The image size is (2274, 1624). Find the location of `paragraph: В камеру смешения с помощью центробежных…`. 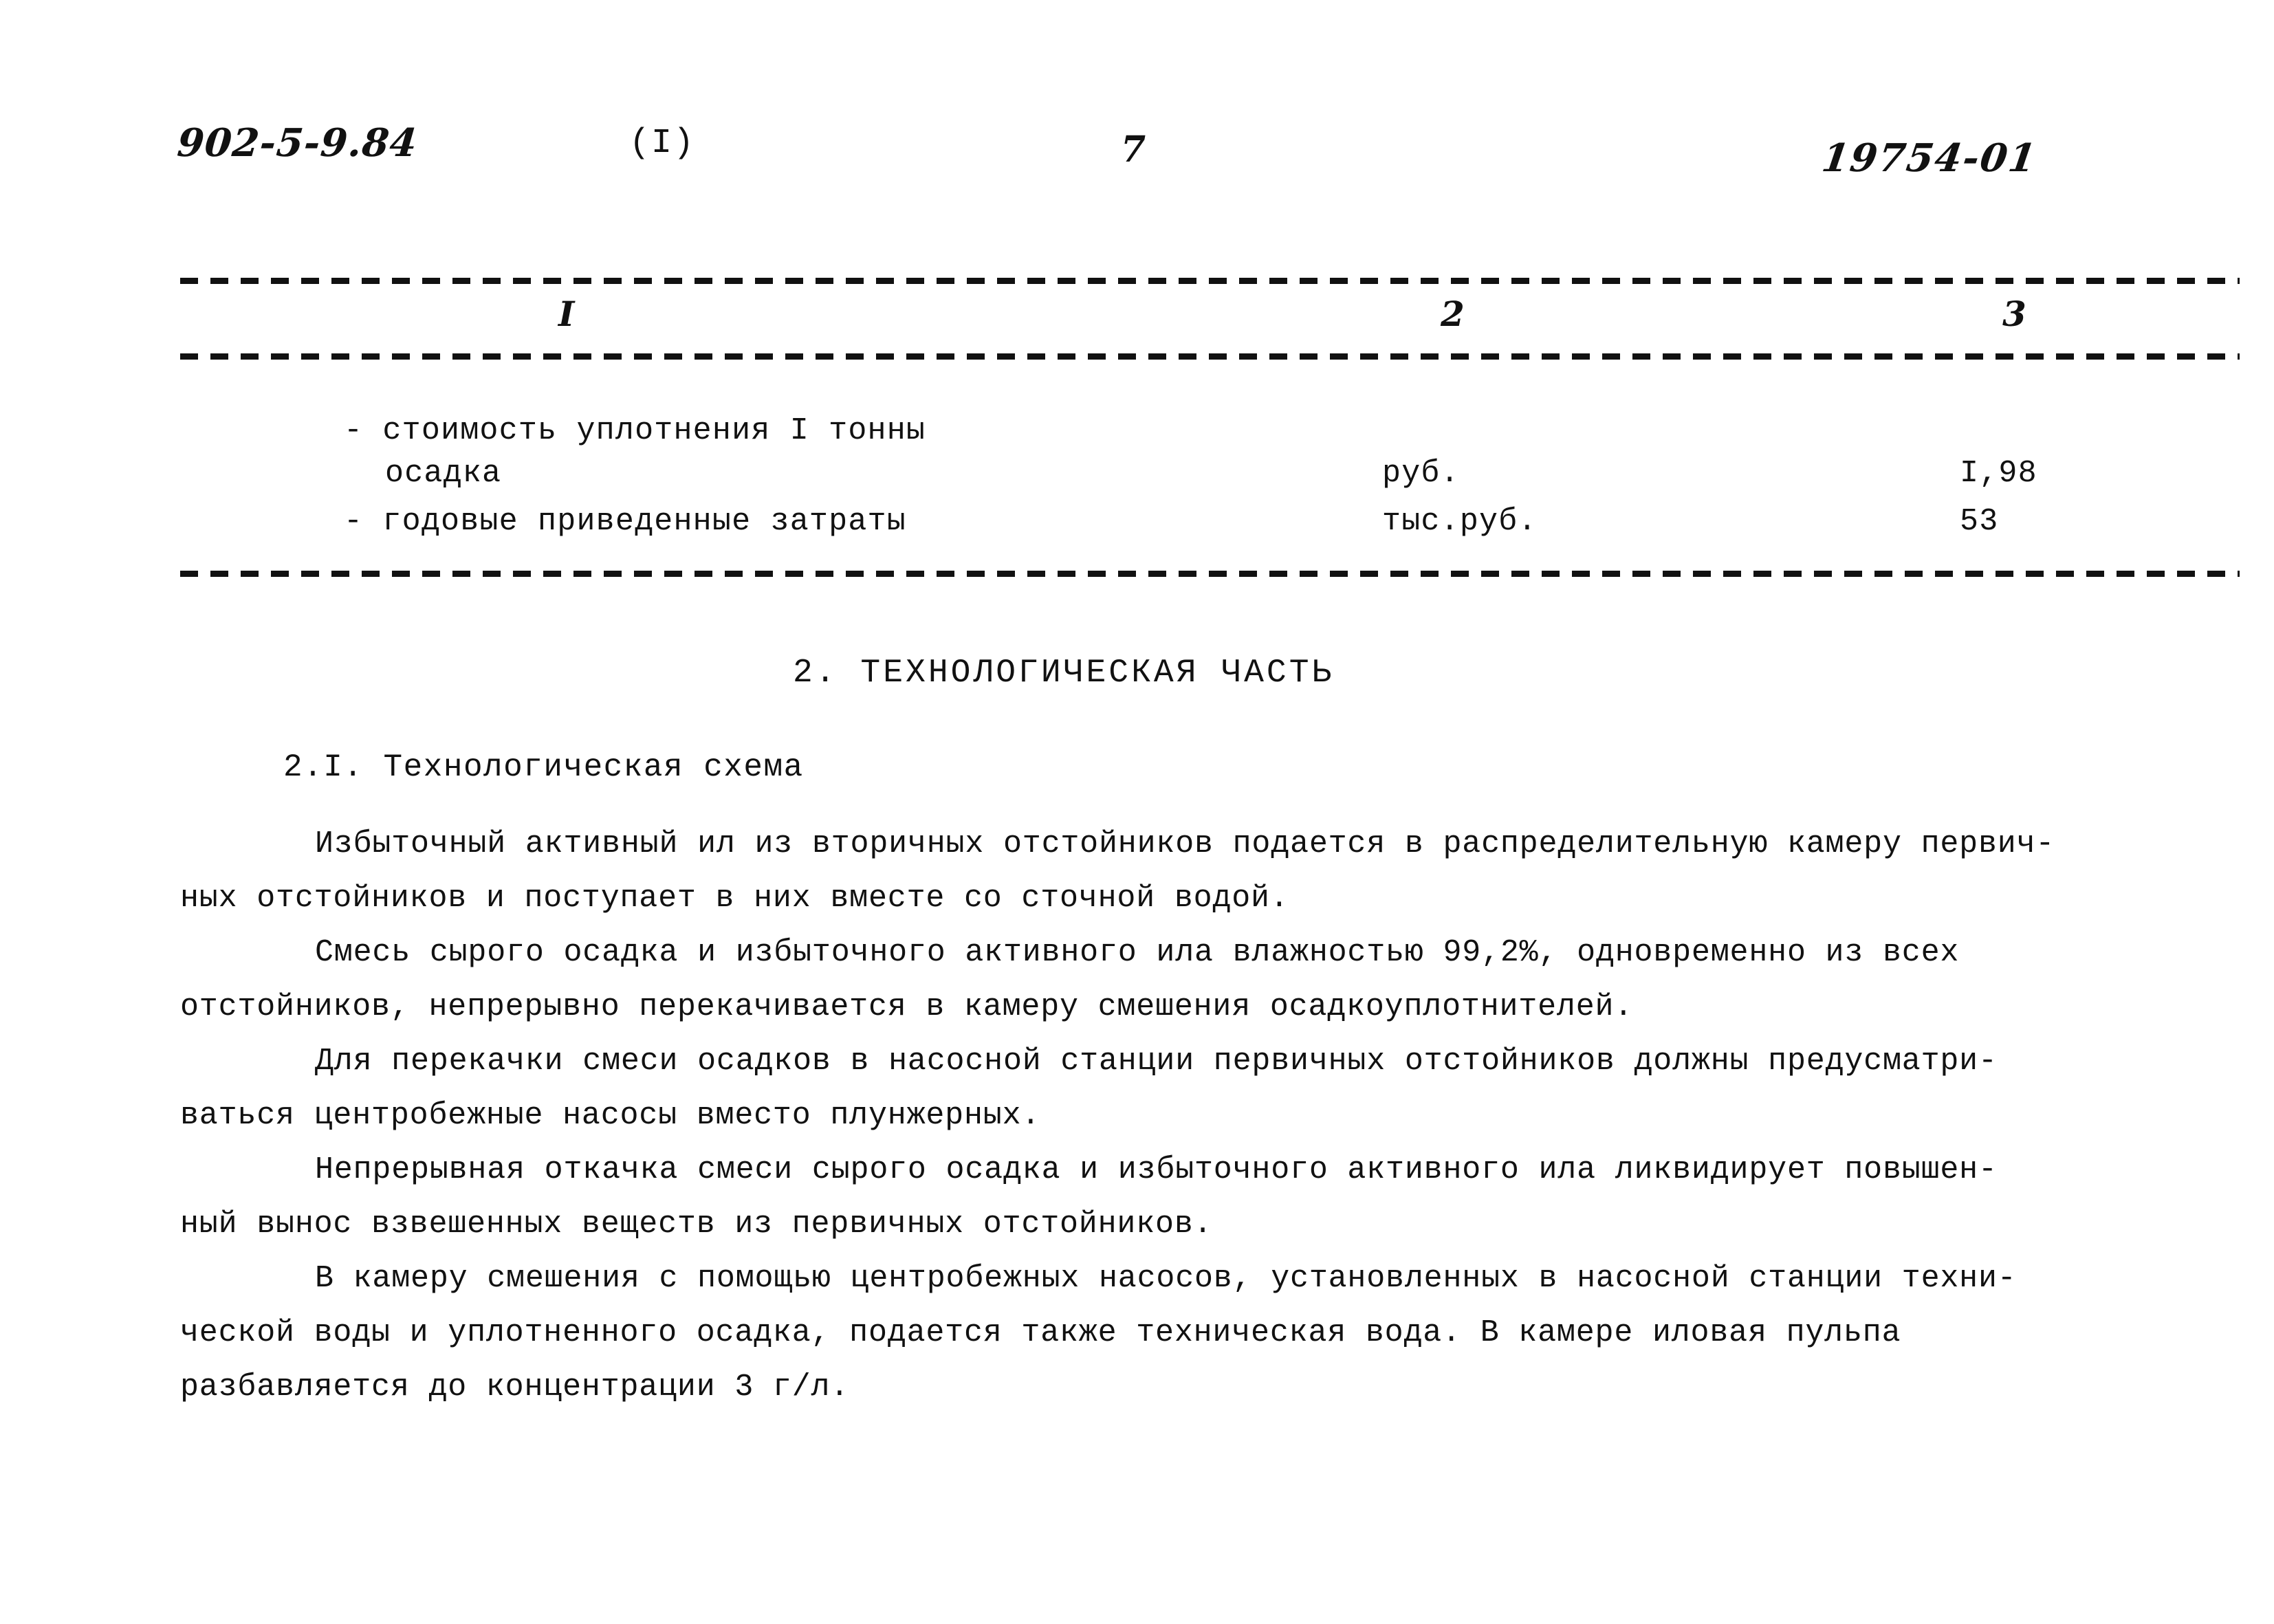

paragraph: В камеру смешения с помощью центробежных… is located at coordinates (1211, 1332).